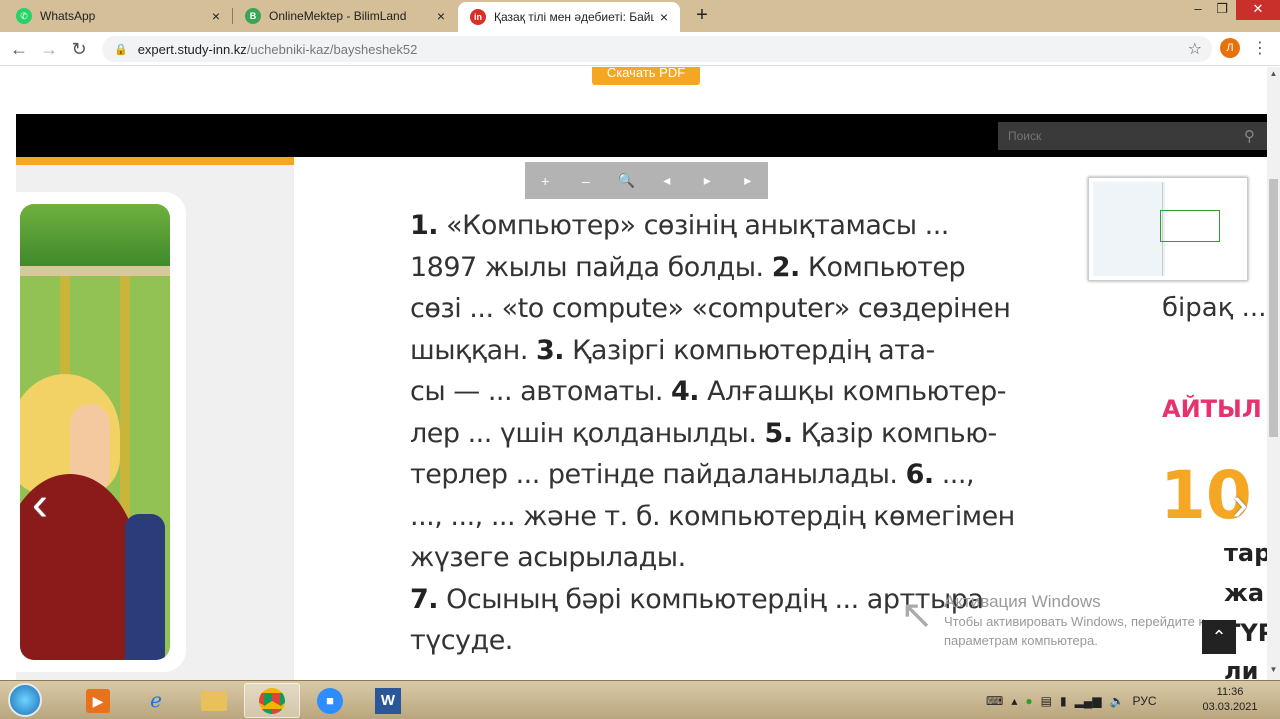 Image resolution: width=1280 pixels, height=719 pixels. I want to click on tab-label: OnlineMektep - BilimLand, so click(338, 16).